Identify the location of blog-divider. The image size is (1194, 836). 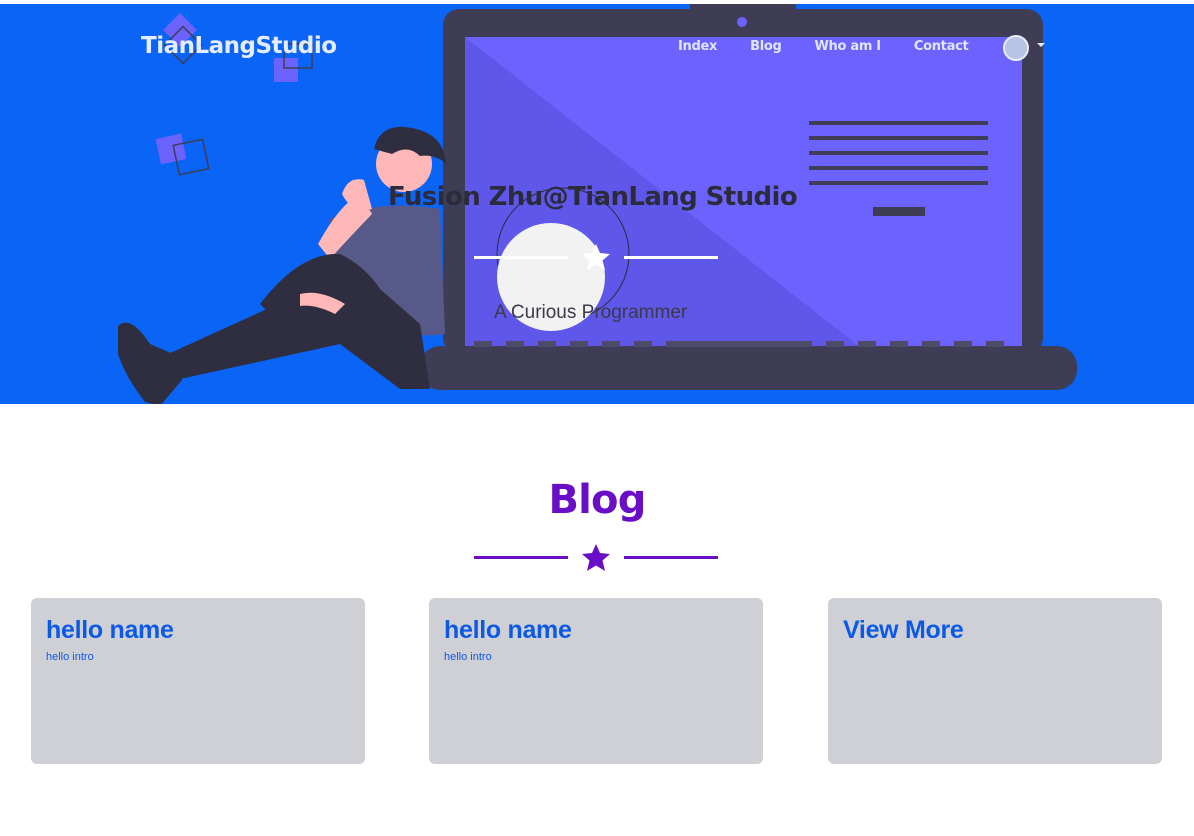
(596, 557).